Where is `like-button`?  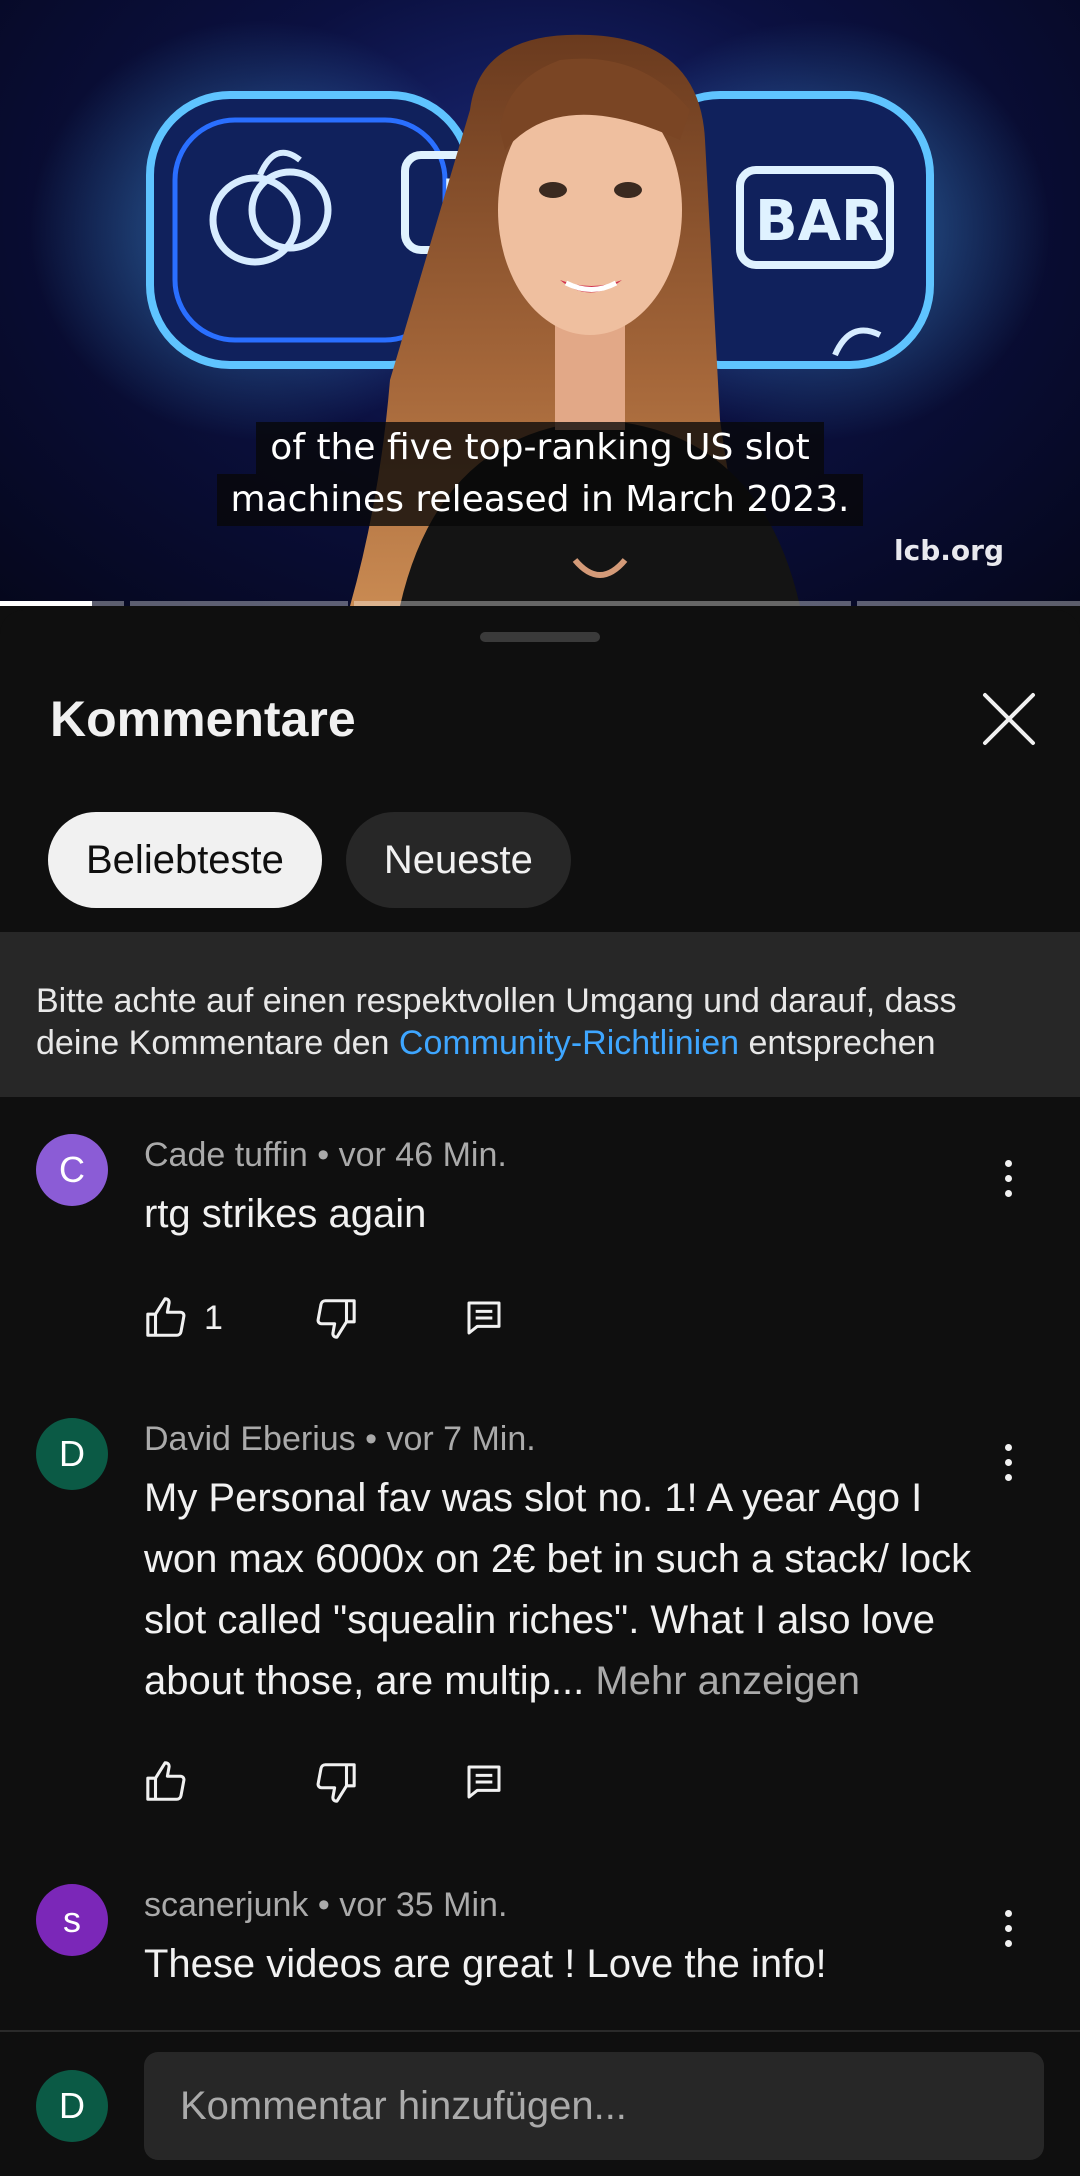 like-button is located at coordinates (167, 1782).